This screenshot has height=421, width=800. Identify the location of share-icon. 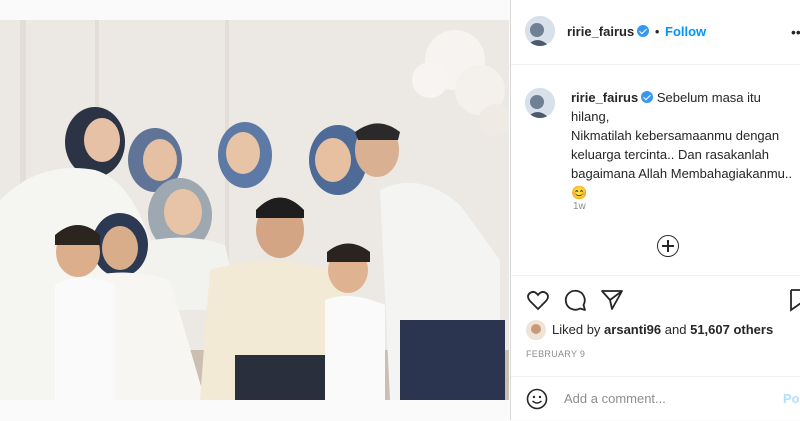
(612, 300).